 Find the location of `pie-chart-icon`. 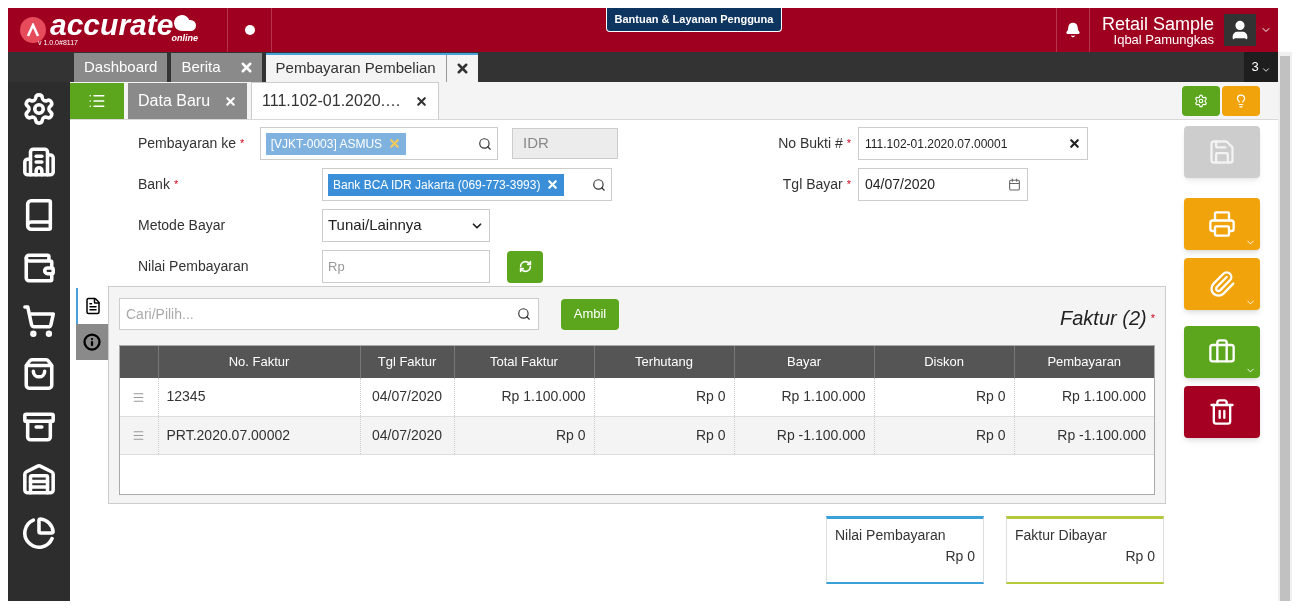

pie-chart-icon is located at coordinates (39, 533).